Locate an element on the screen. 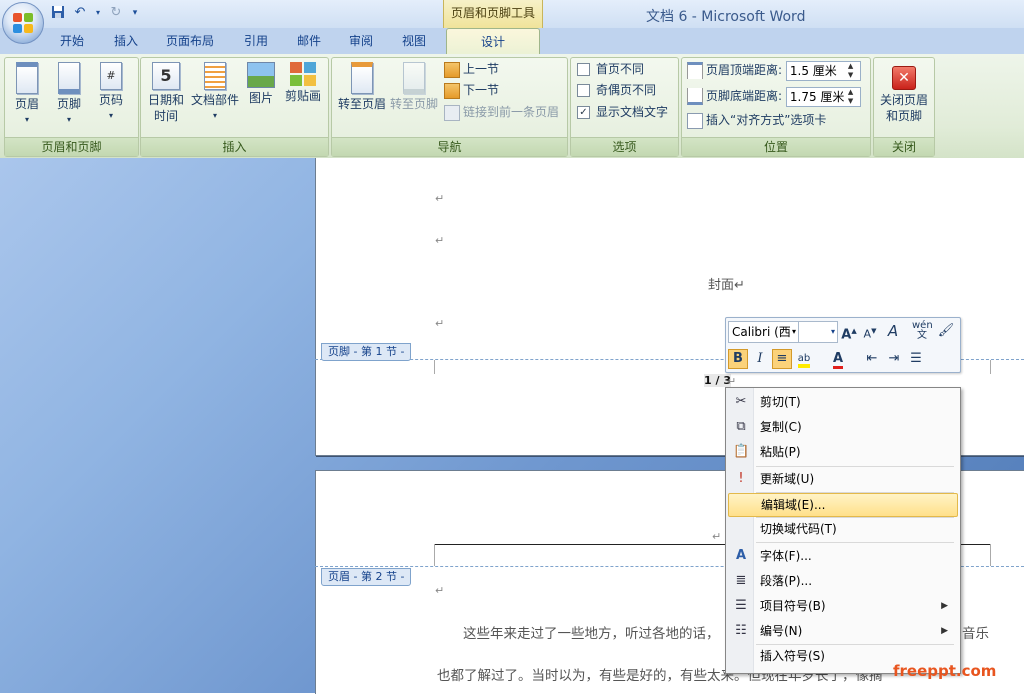  tab-review: 审阅 is located at coordinates (361, 41).